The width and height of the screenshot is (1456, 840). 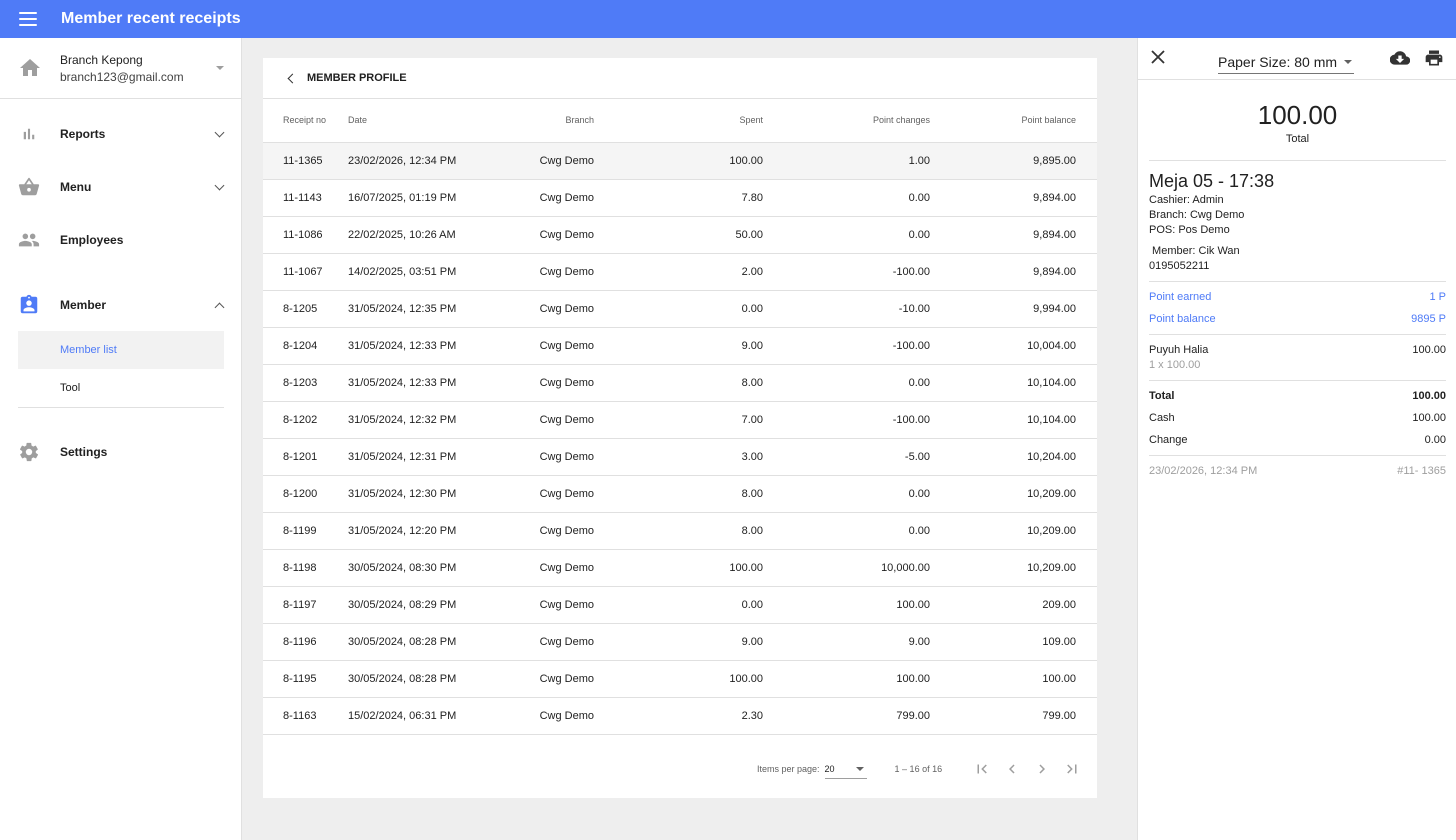 What do you see at coordinates (680, 78) in the screenshot?
I see `card-header: MEMBER PROFILE` at bounding box center [680, 78].